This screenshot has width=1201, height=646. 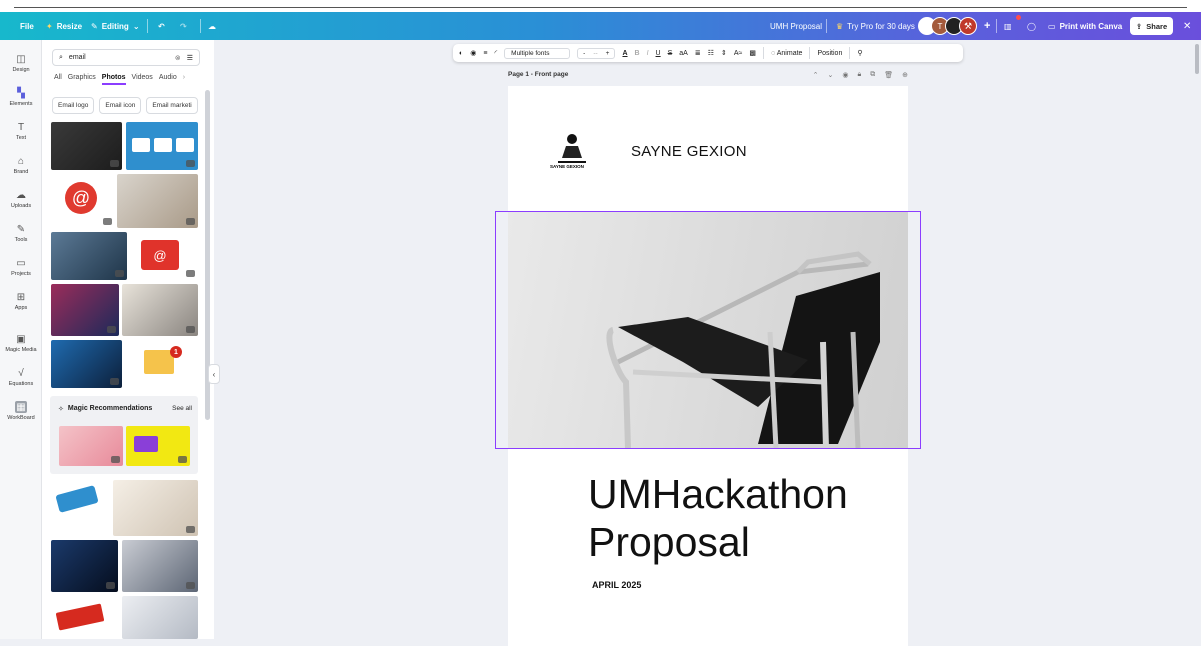 I want to click on divider, so click(x=826, y=26).